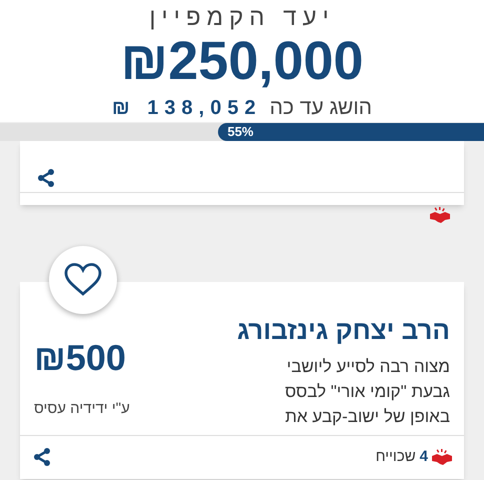 The height and width of the screenshot is (480, 484). What do you see at coordinates (321, 108) in the screenshot?
I see `raised-label: הושג עד כה` at bounding box center [321, 108].